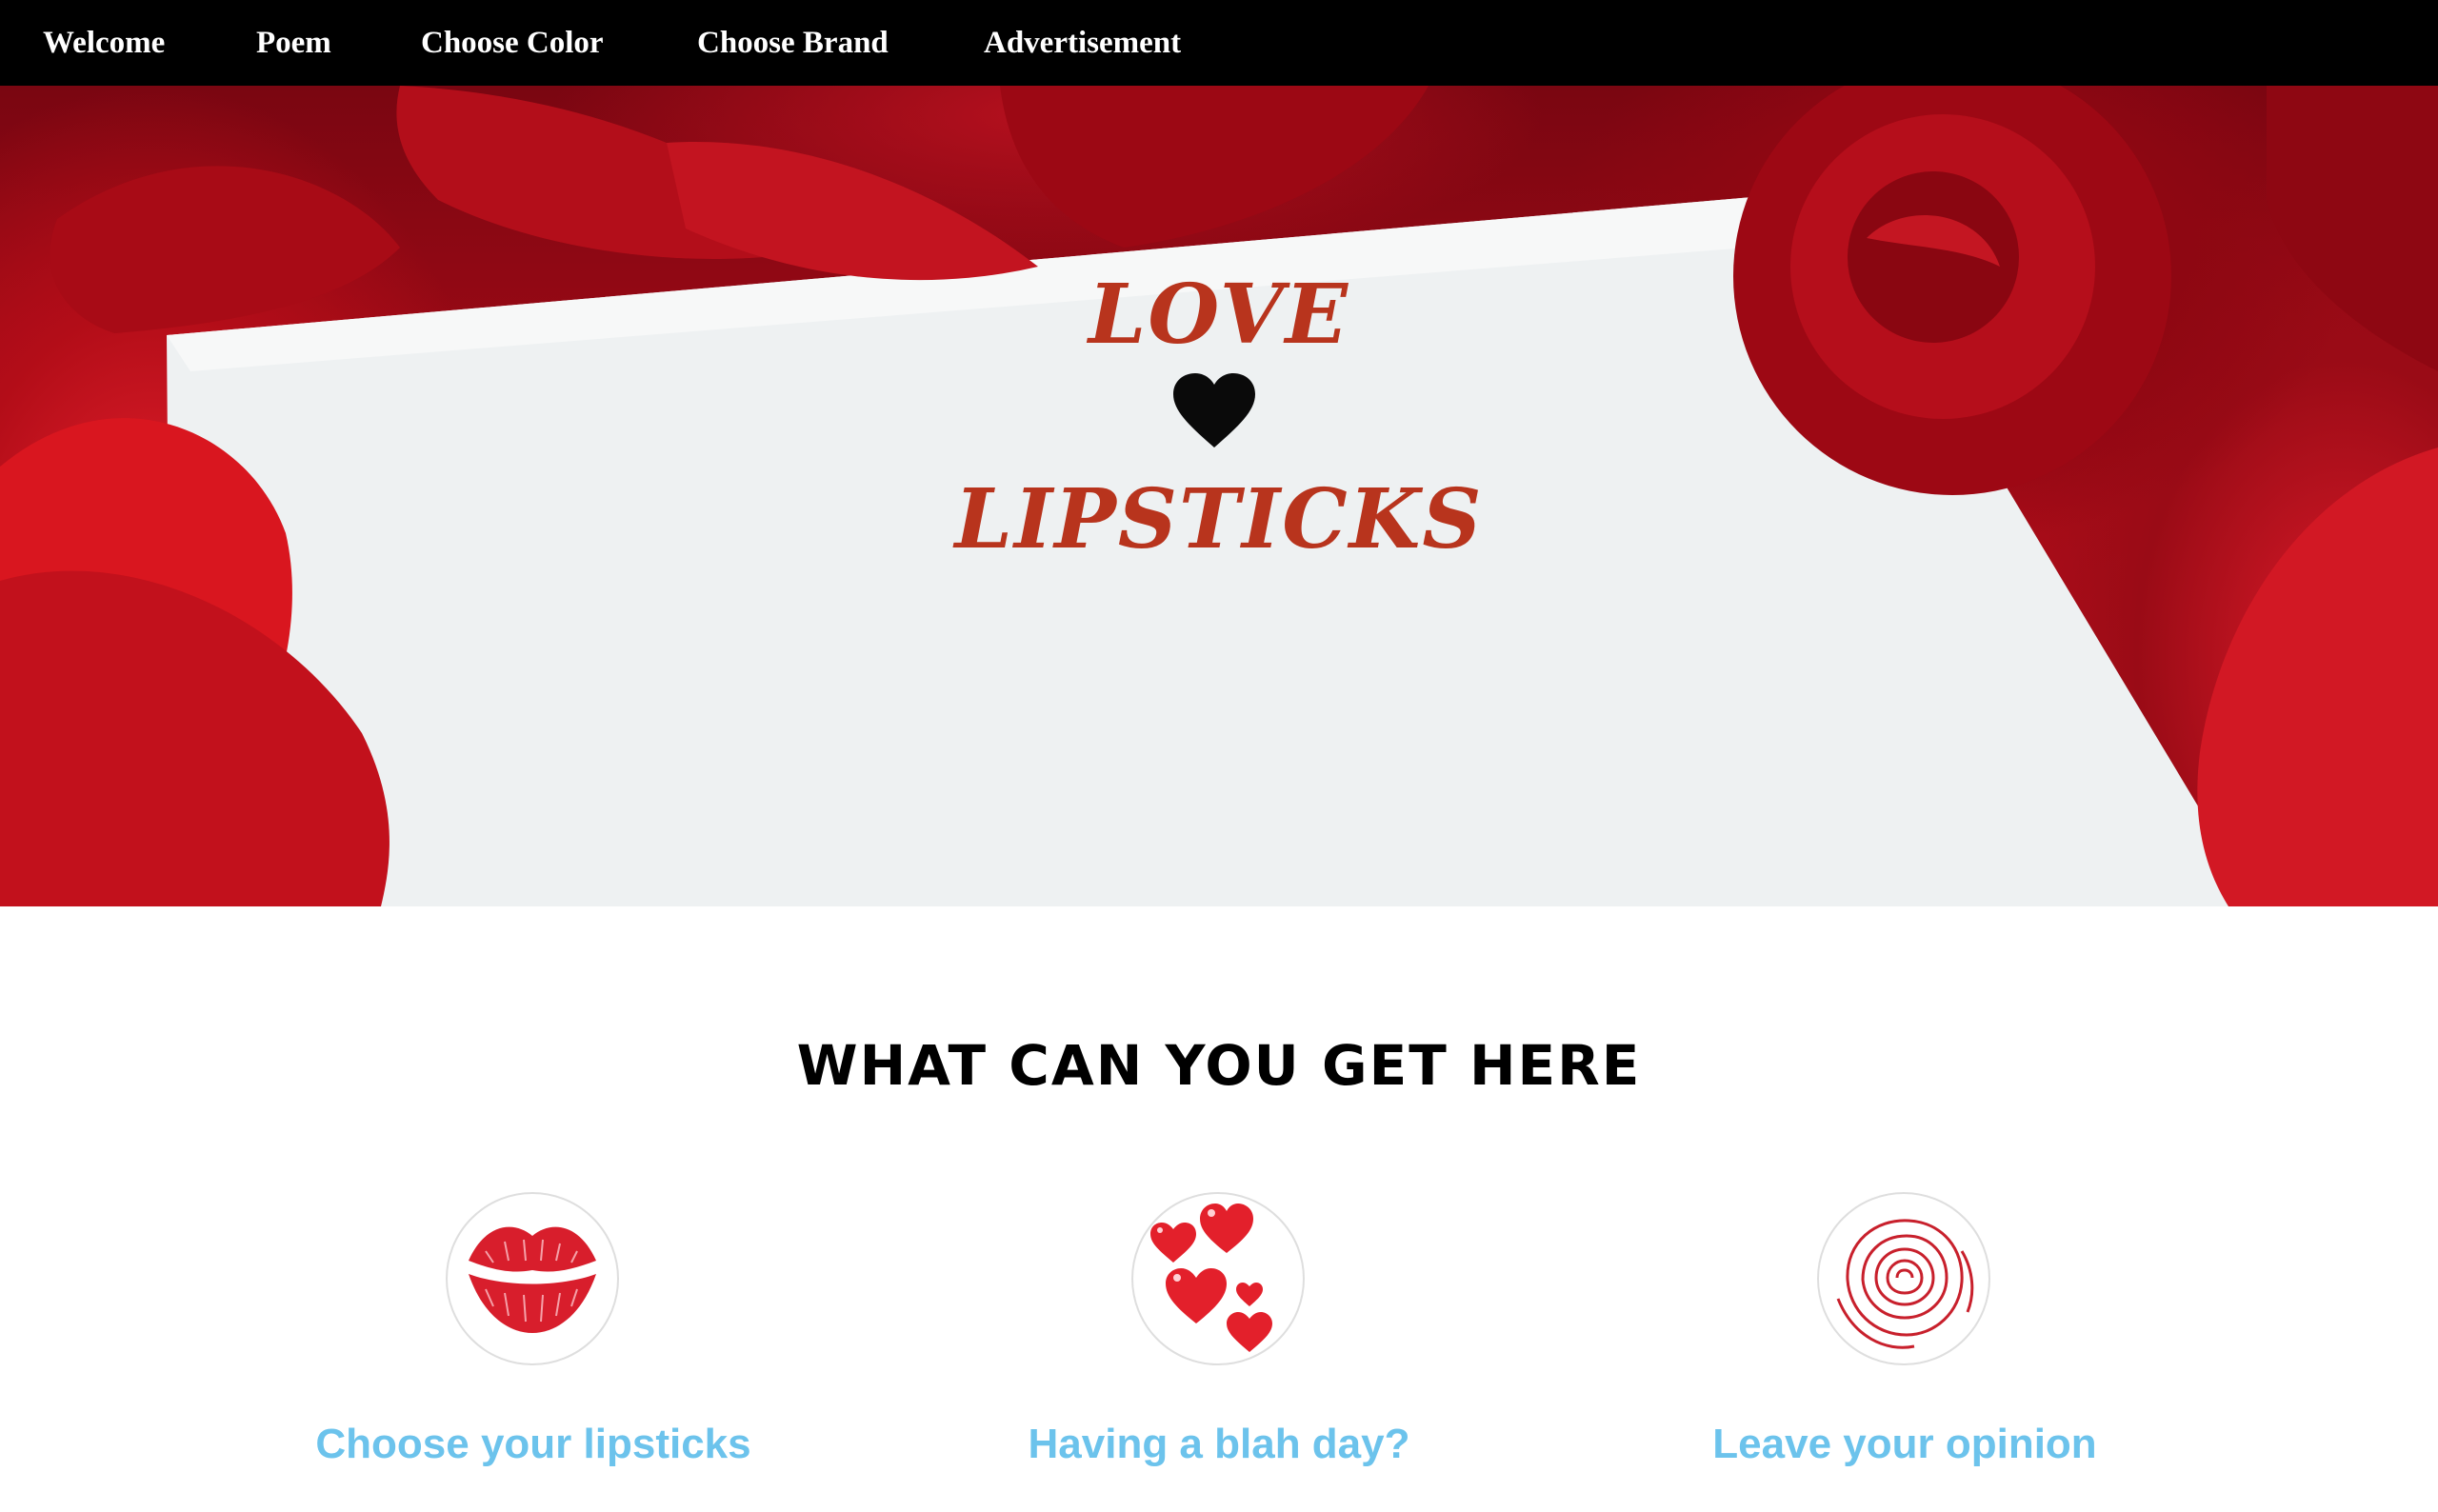 This screenshot has height=1512, width=2438. Describe the element at coordinates (1903, 1278) in the screenshot. I see `rose-icon` at that location.